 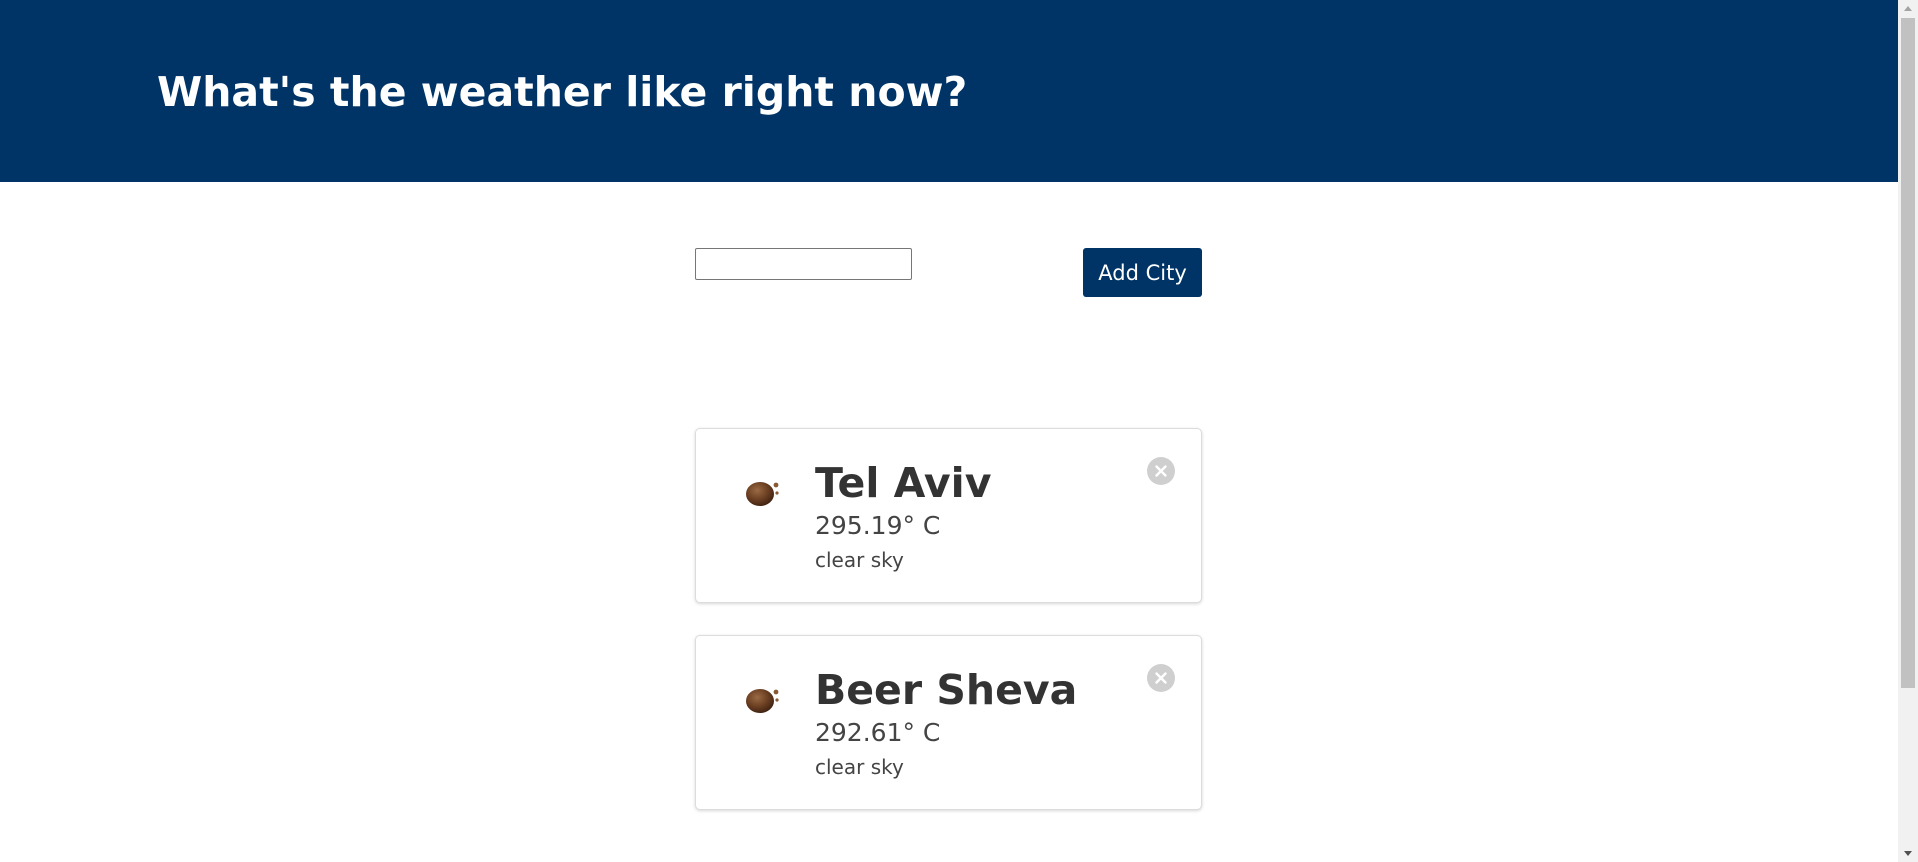 What do you see at coordinates (1908, 353) in the screenshot?
I see `scrollbar-thumb` at bounding box center [1908, 353].